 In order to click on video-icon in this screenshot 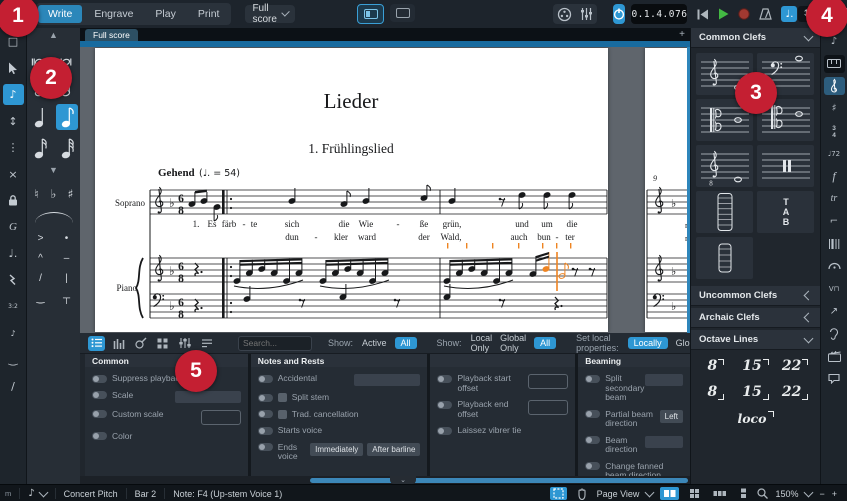, I will do `click(564, 14)`.